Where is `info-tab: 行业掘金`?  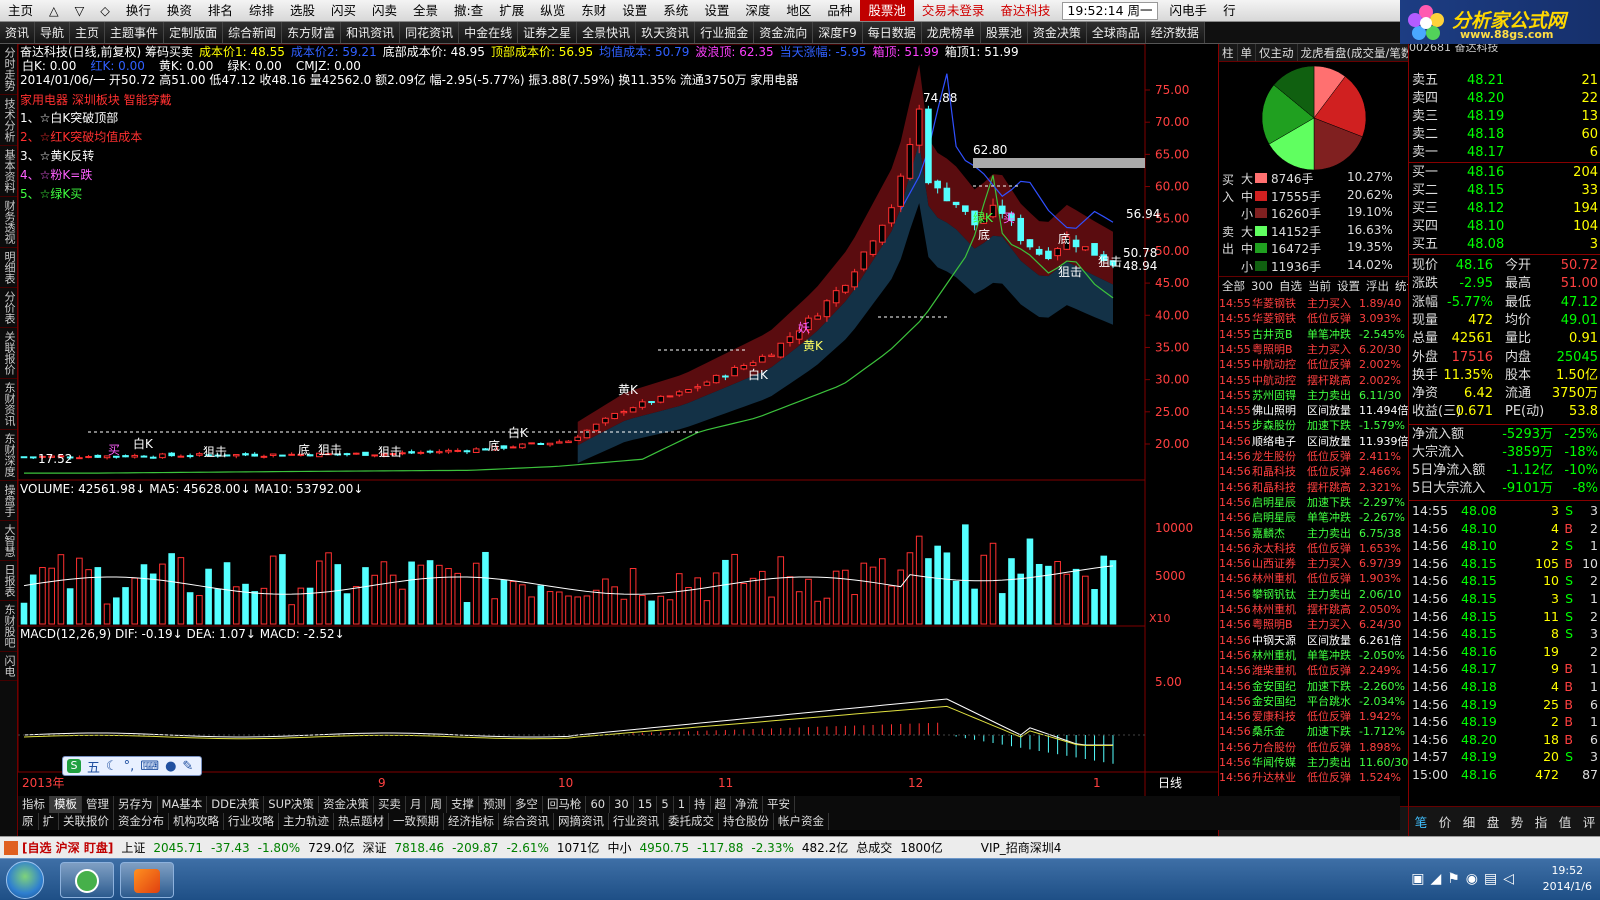
info-tab: 行业掘金 is located at coordinates (725, 32).